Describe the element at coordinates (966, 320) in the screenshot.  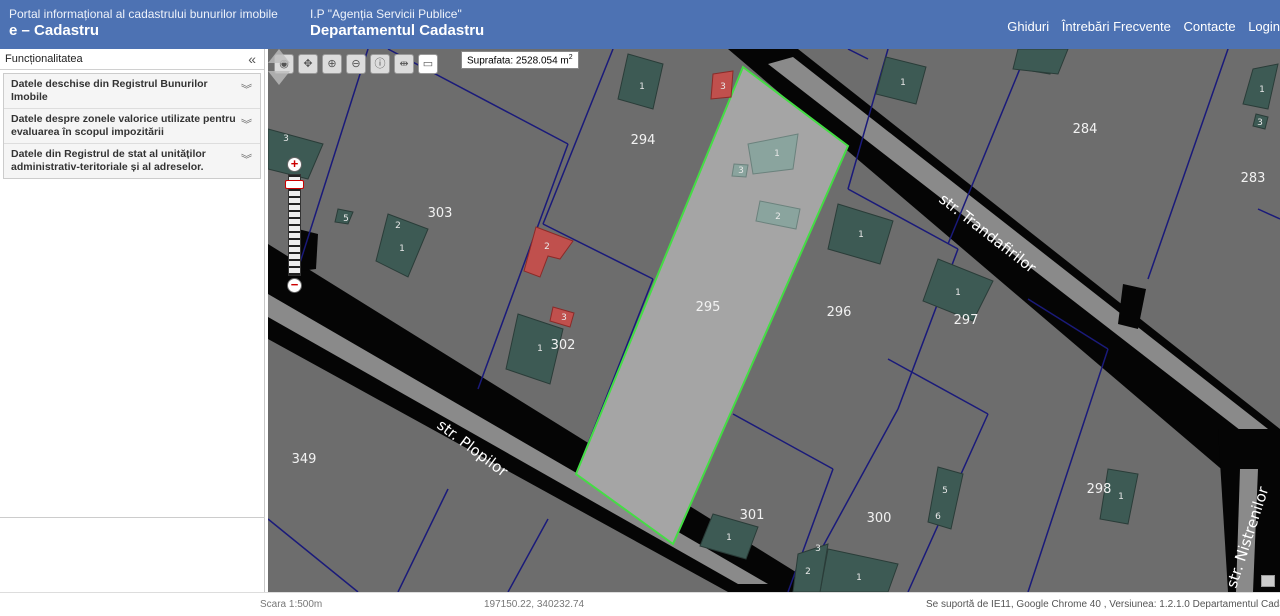
I see `parcel-label-297: 297` at that location.